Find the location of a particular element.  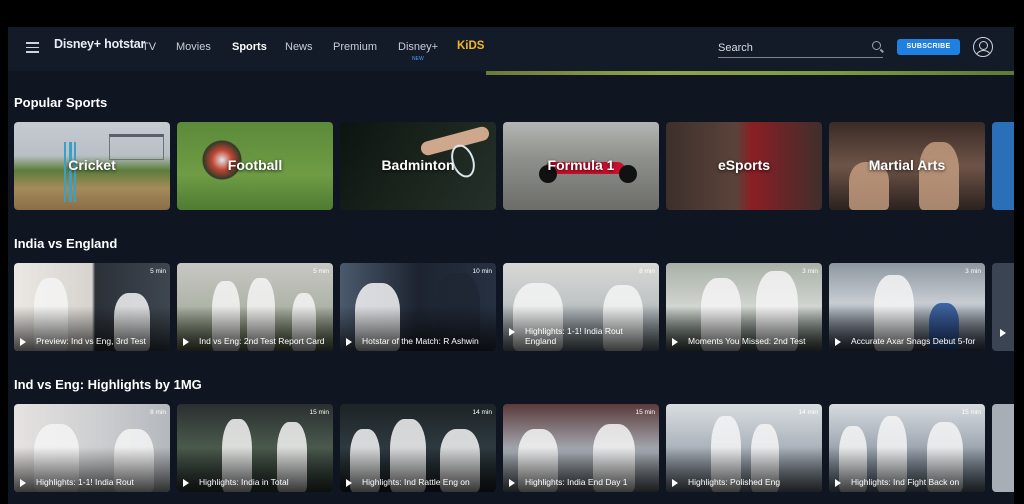

video-tile: 15 min Highlights: Ind Fight Back on is located at coordinates (907, 448).